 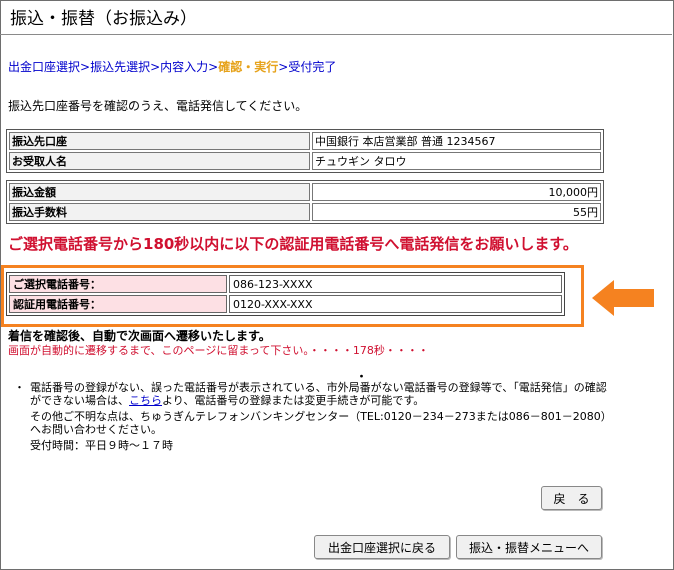 What do you see at coordinates (101, 445) in the screenshot?
I see `note-hours: 受付時間：平日９時～１７時` at bounding box center [101, 445].